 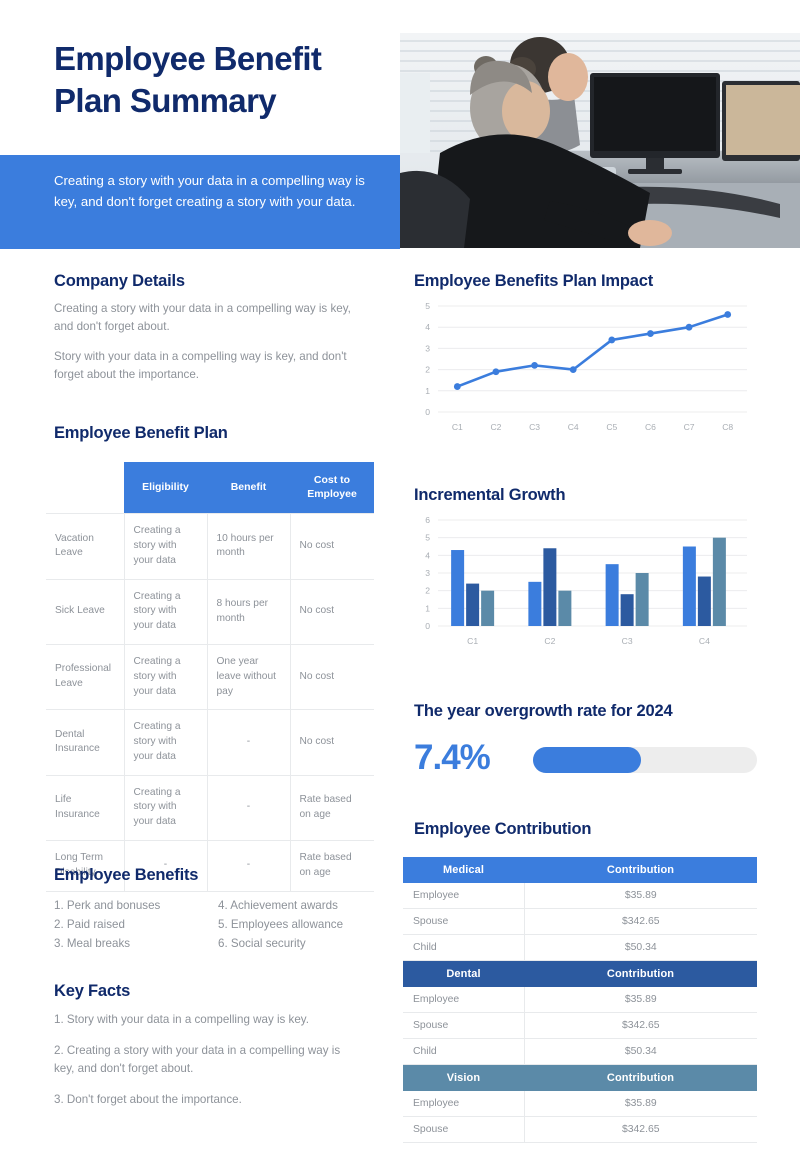 What do you see at coordinates (249, 546) in the screenshot?
I see `benefit-plan-cell: 10 hours per month` at bounding box center [249, 546].